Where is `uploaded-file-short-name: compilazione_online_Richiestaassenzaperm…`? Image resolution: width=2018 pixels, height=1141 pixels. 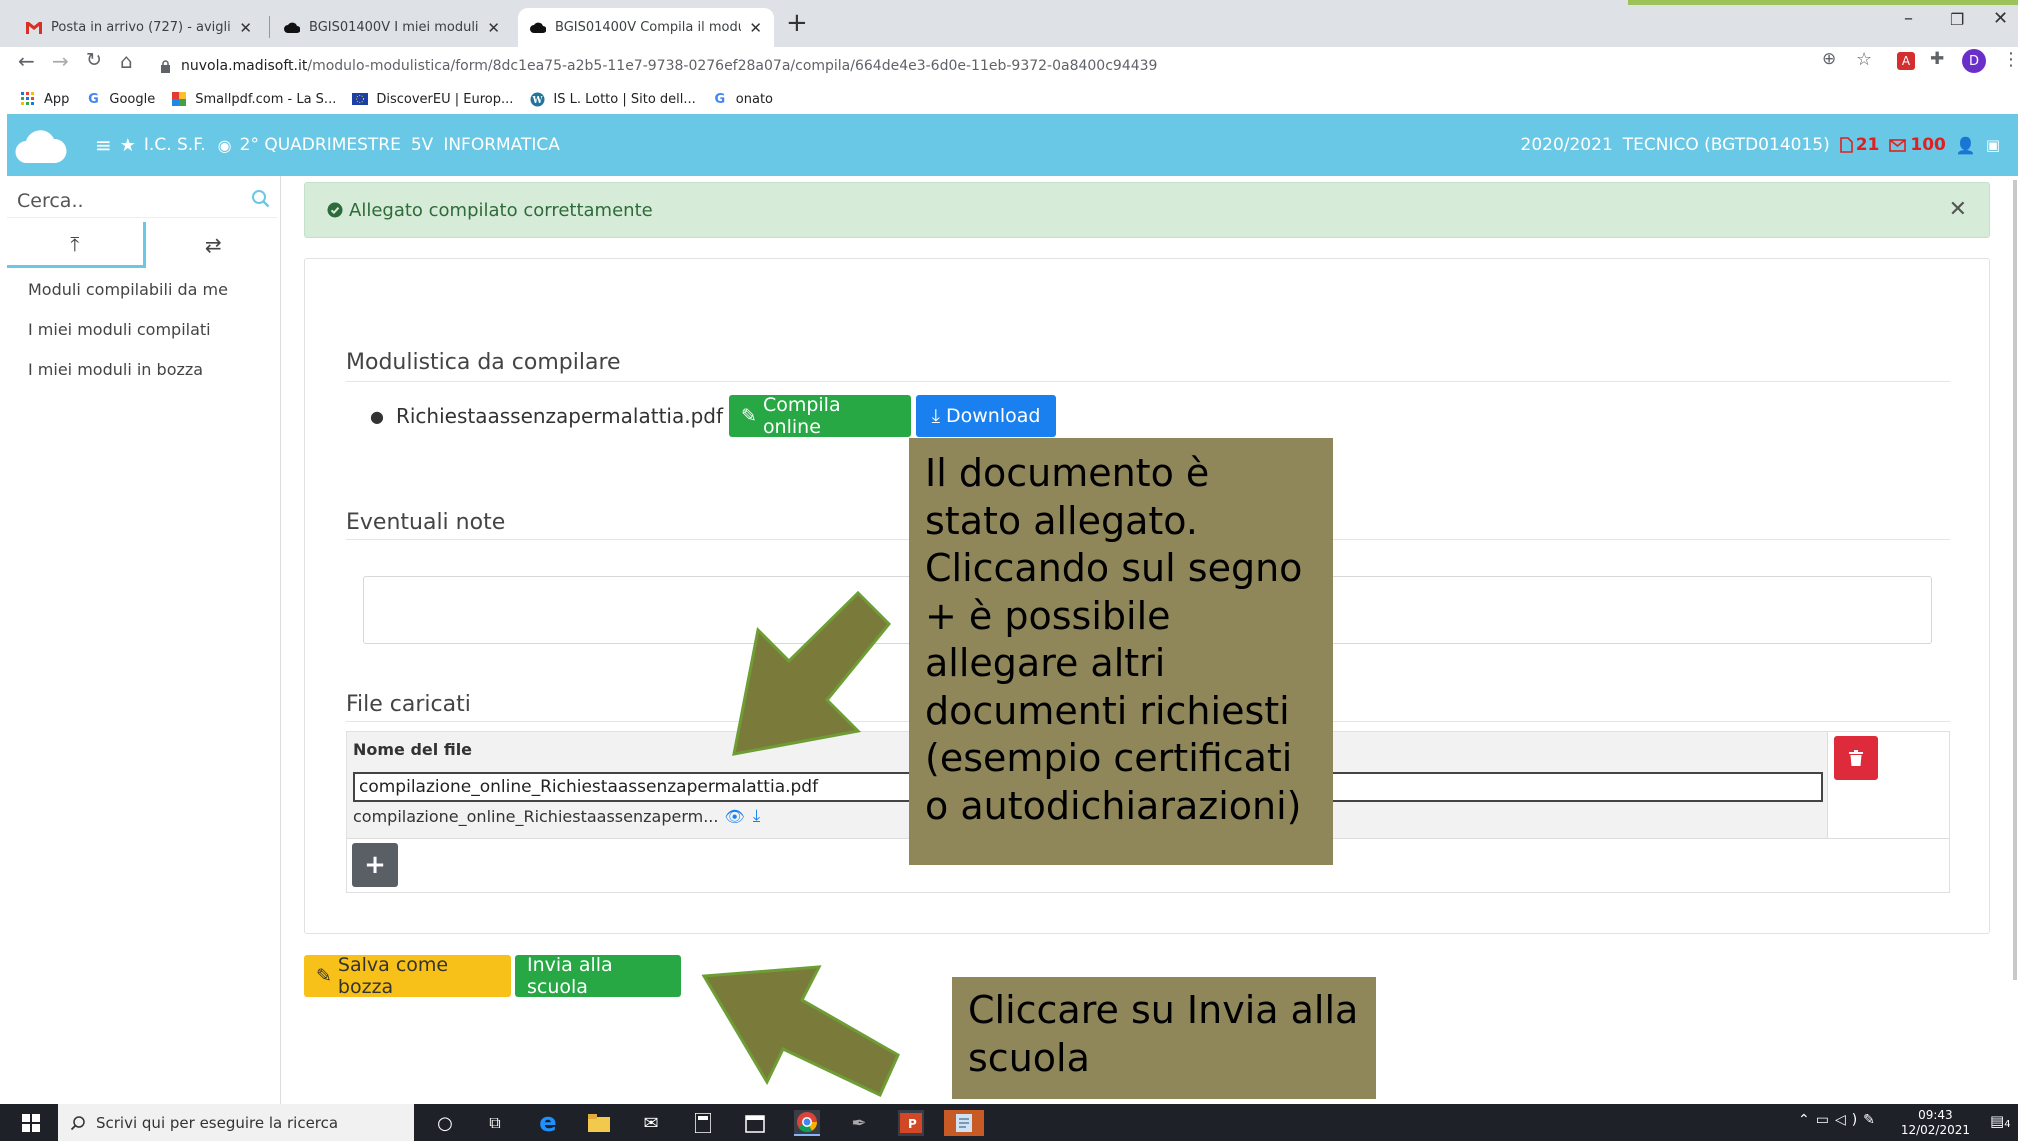
uploaded-file-short-name: compilazione_online_Richiestaassenzaperm… is located at coordinates (535, 816).